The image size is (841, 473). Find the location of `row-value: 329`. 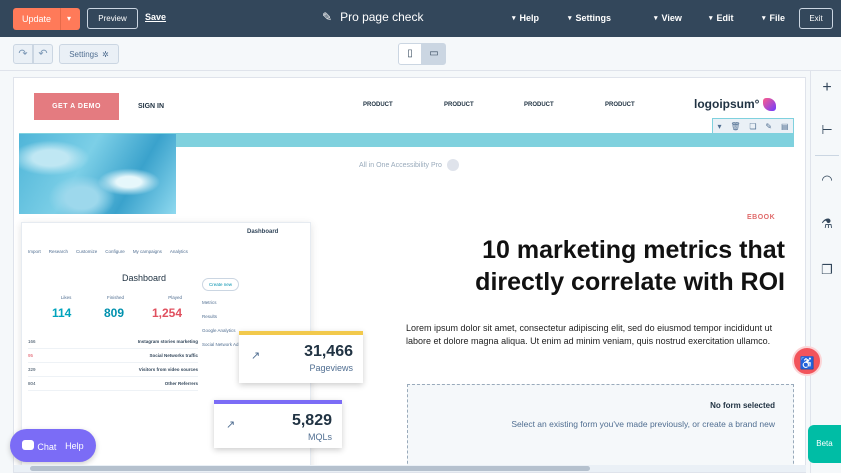

row-value: 329 is located at coordinates (32, 369).